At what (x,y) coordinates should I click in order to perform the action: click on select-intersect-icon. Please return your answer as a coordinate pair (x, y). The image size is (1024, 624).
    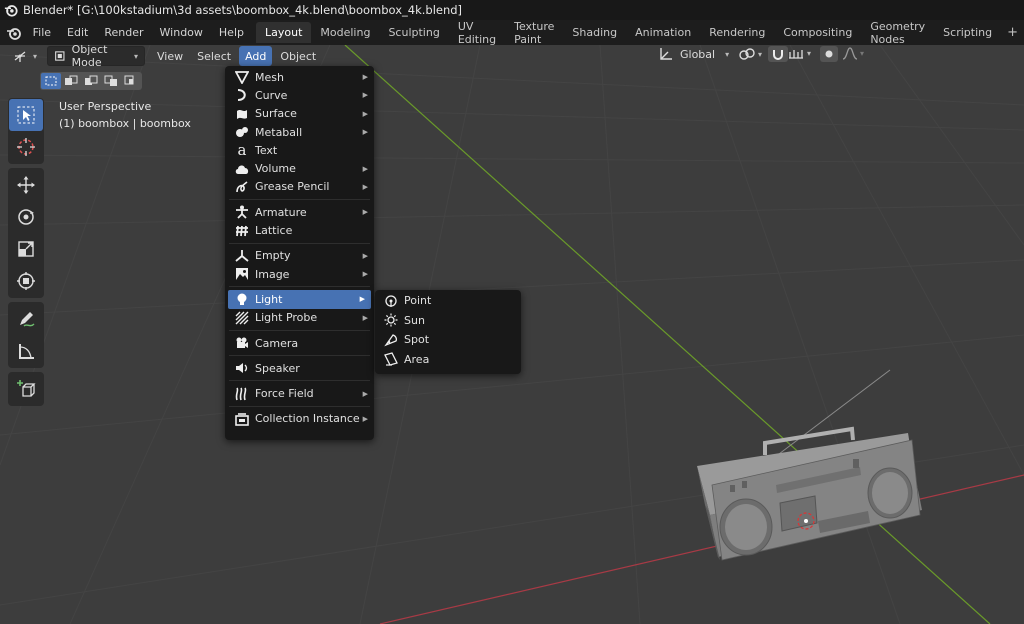
    Looking at the image, I should click on (129, 80).